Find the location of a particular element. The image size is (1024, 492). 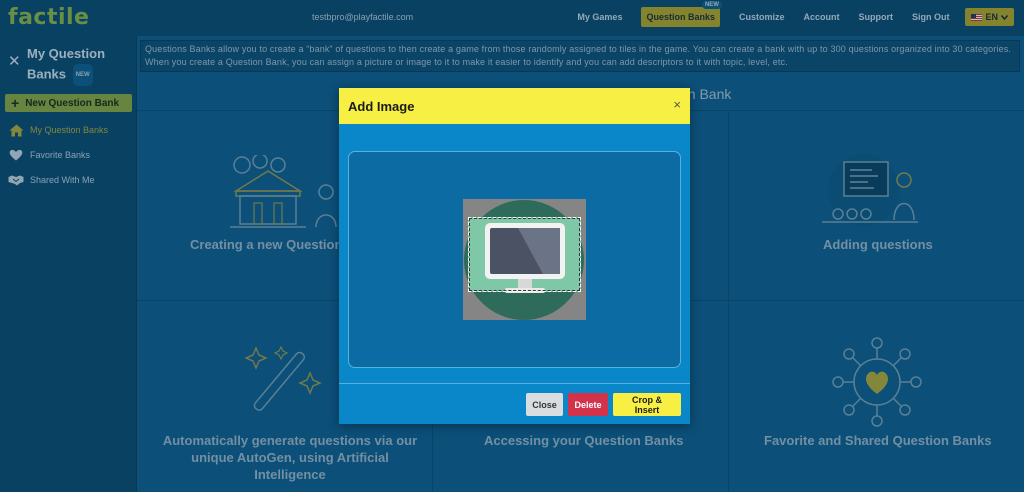

crop-insert-button: Crop & Insert is located at coordinates (647, 404).